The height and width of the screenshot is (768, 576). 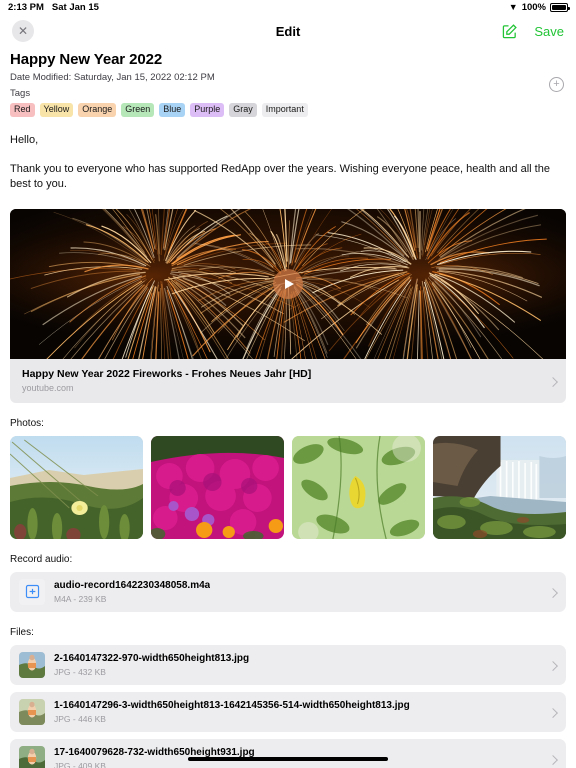 I want to click on tag-orange: Orange, so click(x=97, y=110).